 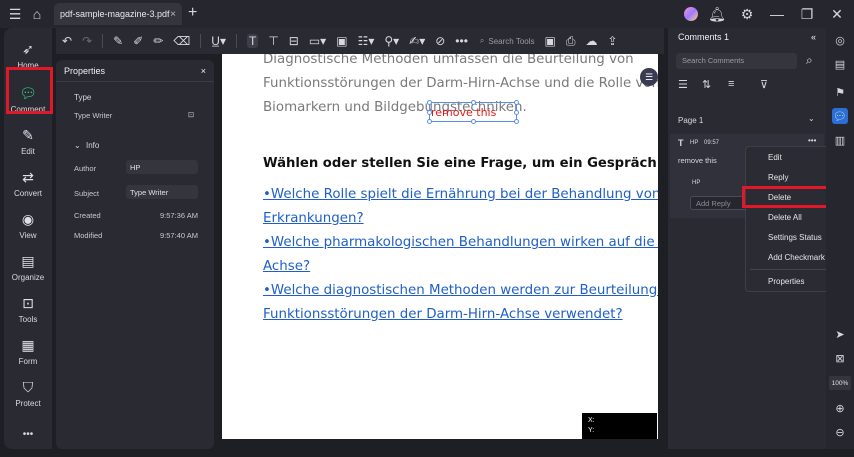 What do you see at coordinates (28, 225) in the screenshot?
I see `sidebar-item-view: ◉ View` at bounding box center [28, 225].